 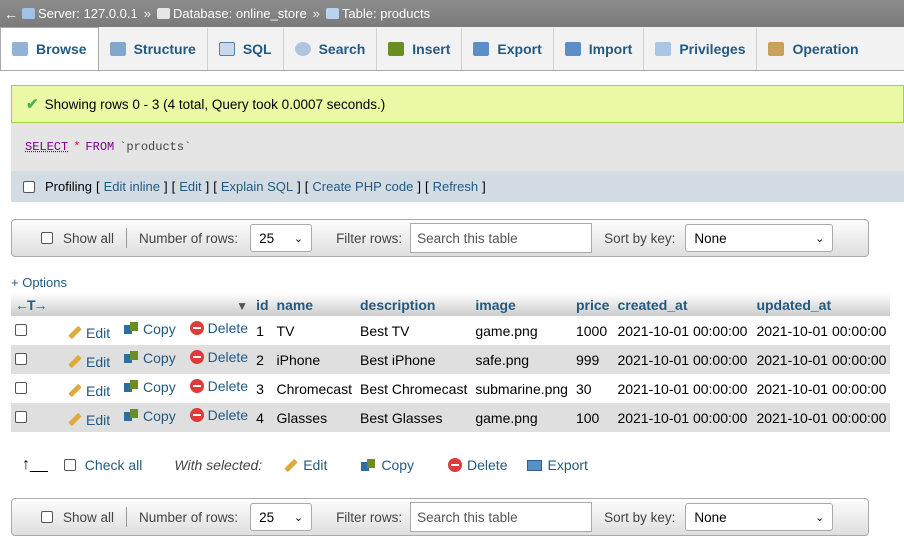 I want to click on cell-id: 2, so click(x=262, y=359).